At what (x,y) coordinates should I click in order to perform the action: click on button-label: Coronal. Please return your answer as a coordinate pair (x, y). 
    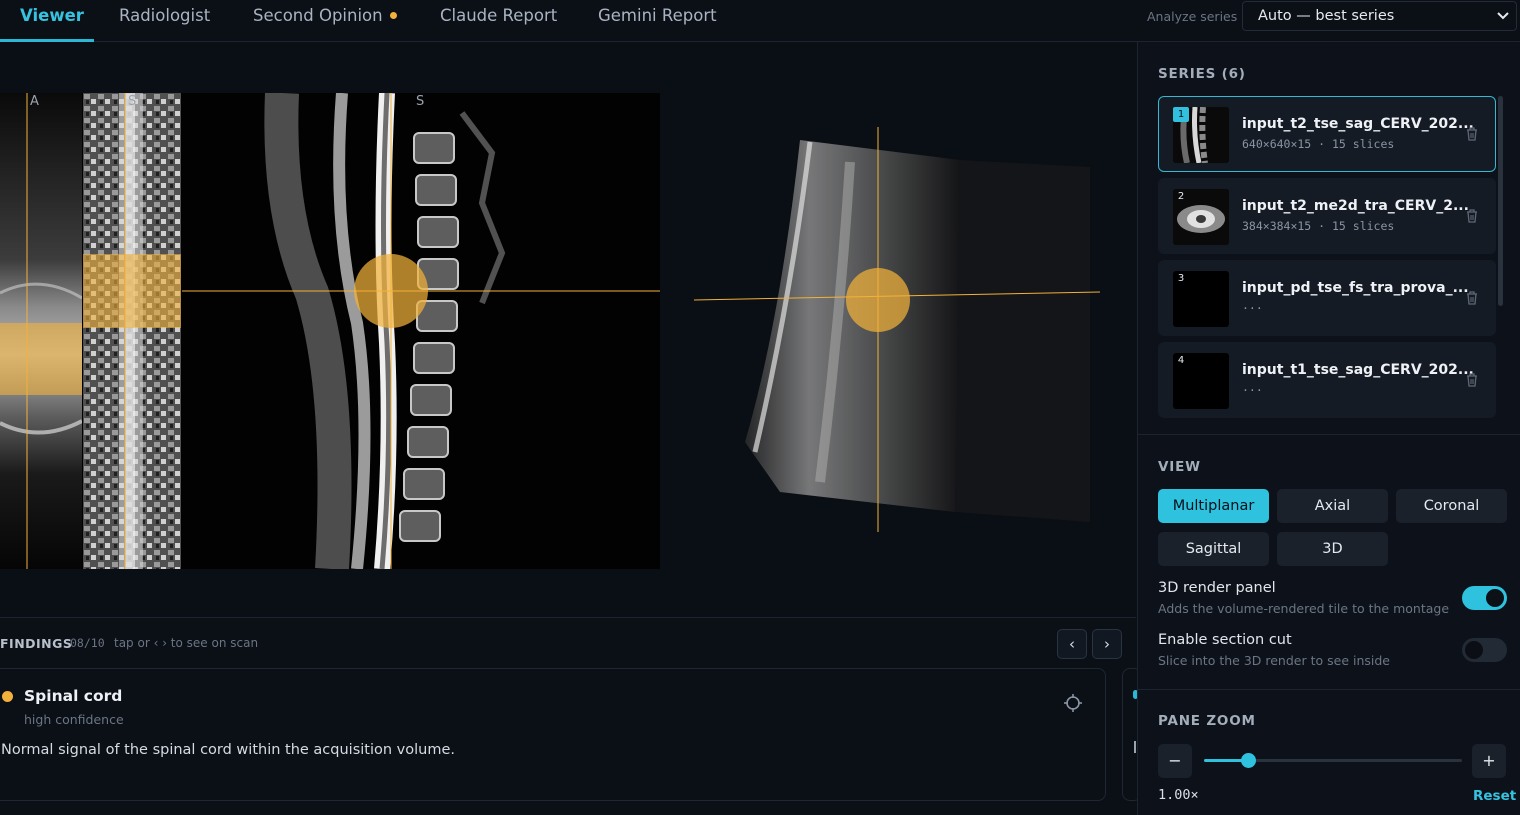
    Looking at the image, I should click on (1451, 506).